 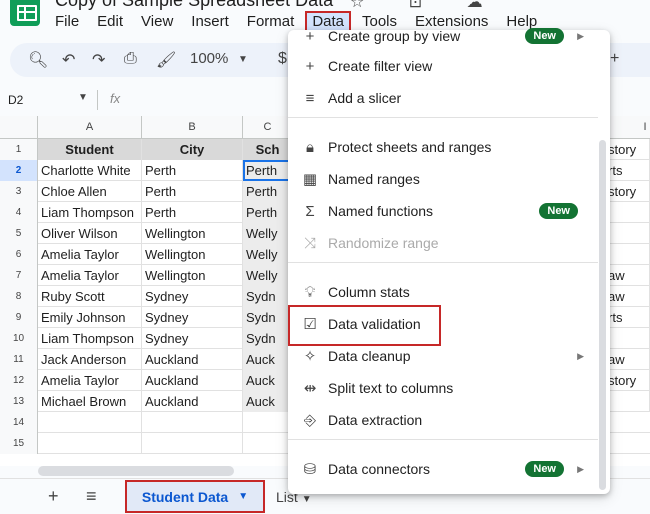 What do you see at coordinates (90, 170) in the screenshot?
I see `cell-student: Charlotte White` at bounding box center [90, 170].